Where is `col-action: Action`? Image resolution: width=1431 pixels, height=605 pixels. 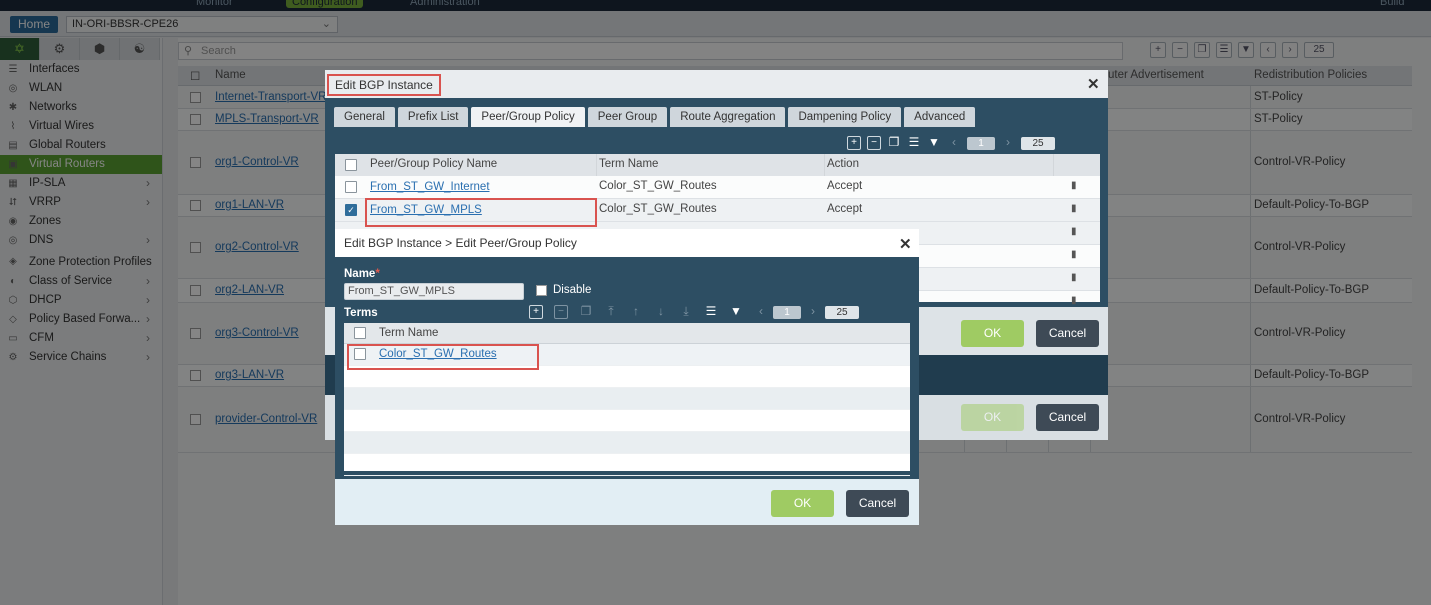
col-action: Action is located at coordinates (843, 164).